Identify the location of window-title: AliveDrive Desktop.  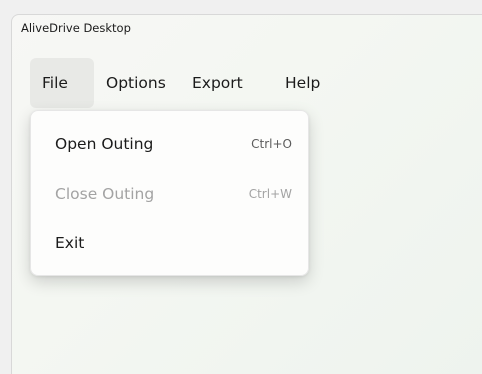
(76, 28).